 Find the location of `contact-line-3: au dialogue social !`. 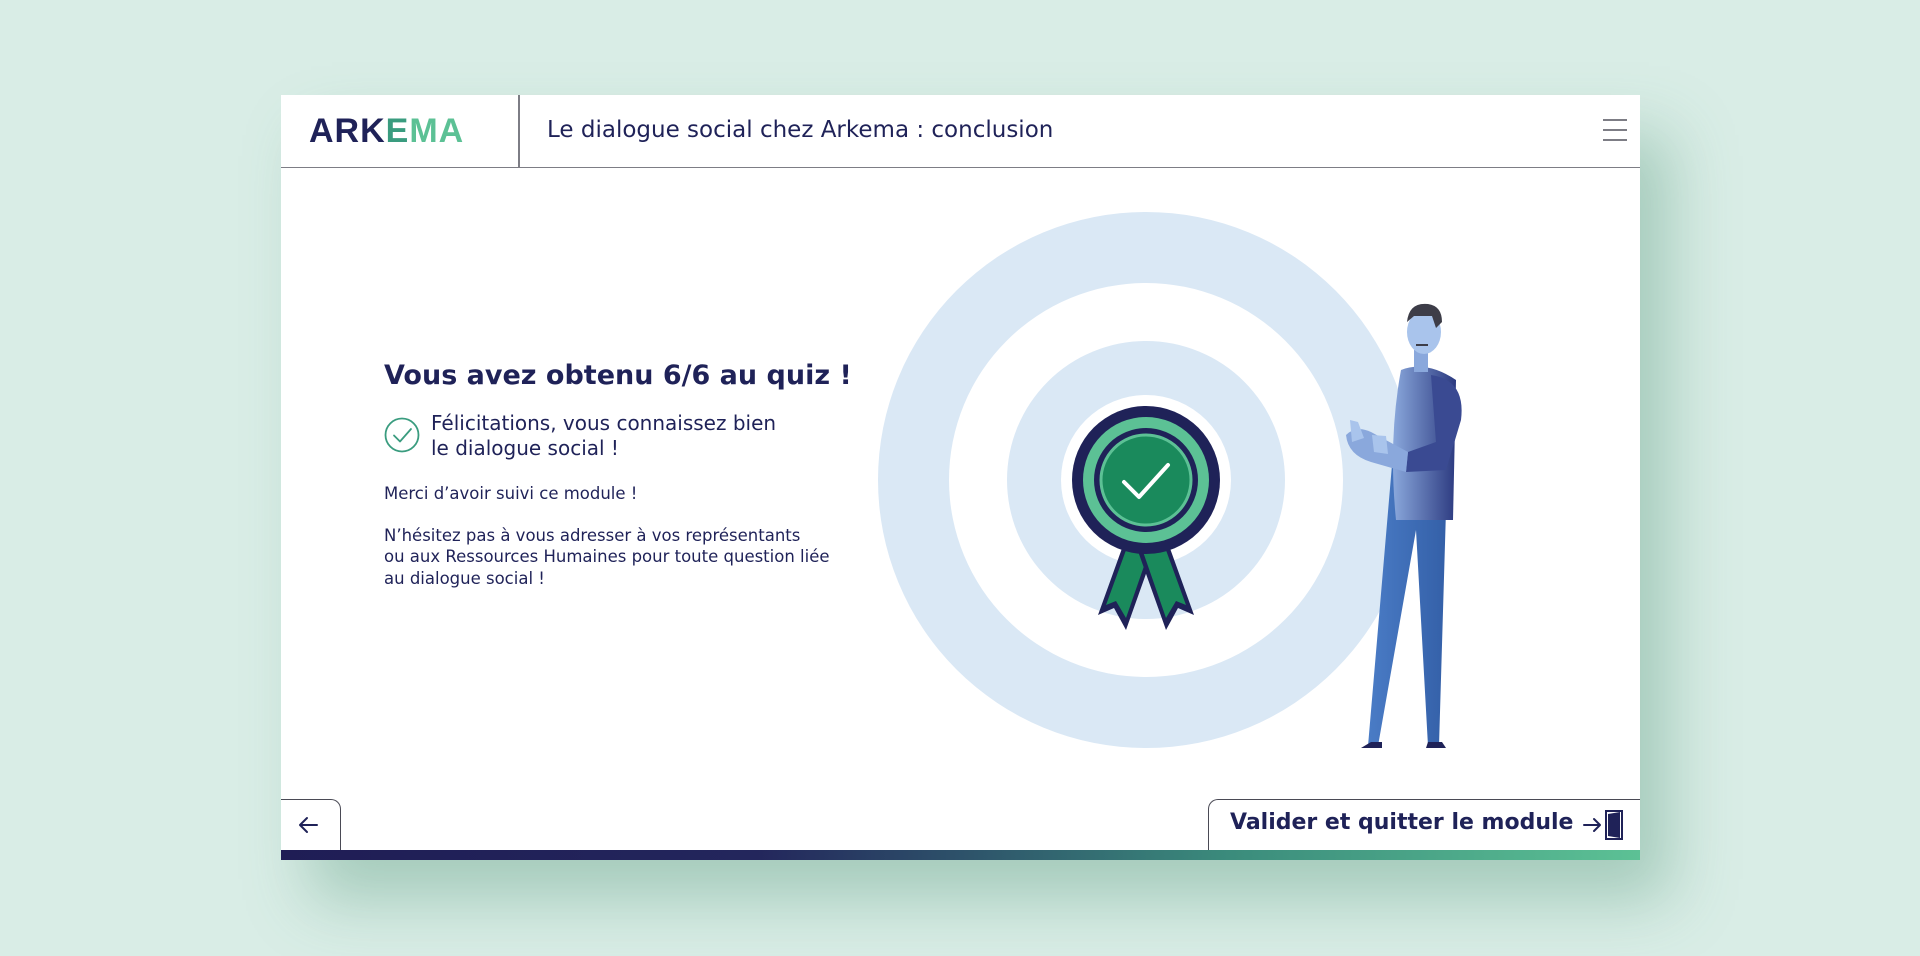

contact-line-3: au dialogue social ! is located at coordinates (464, 578).